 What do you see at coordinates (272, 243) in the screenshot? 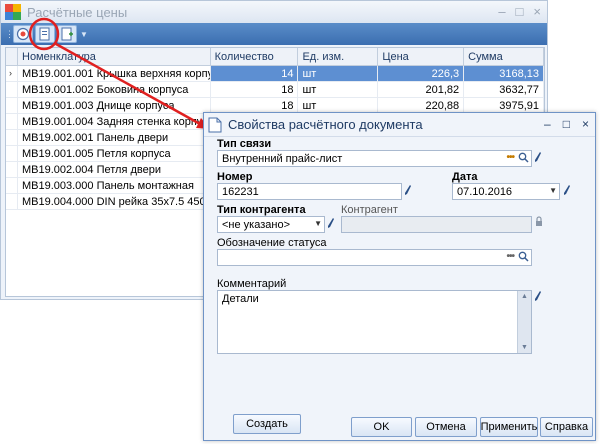
I see `status-label: Обозначение статуса` at bounding box center [272, 243].